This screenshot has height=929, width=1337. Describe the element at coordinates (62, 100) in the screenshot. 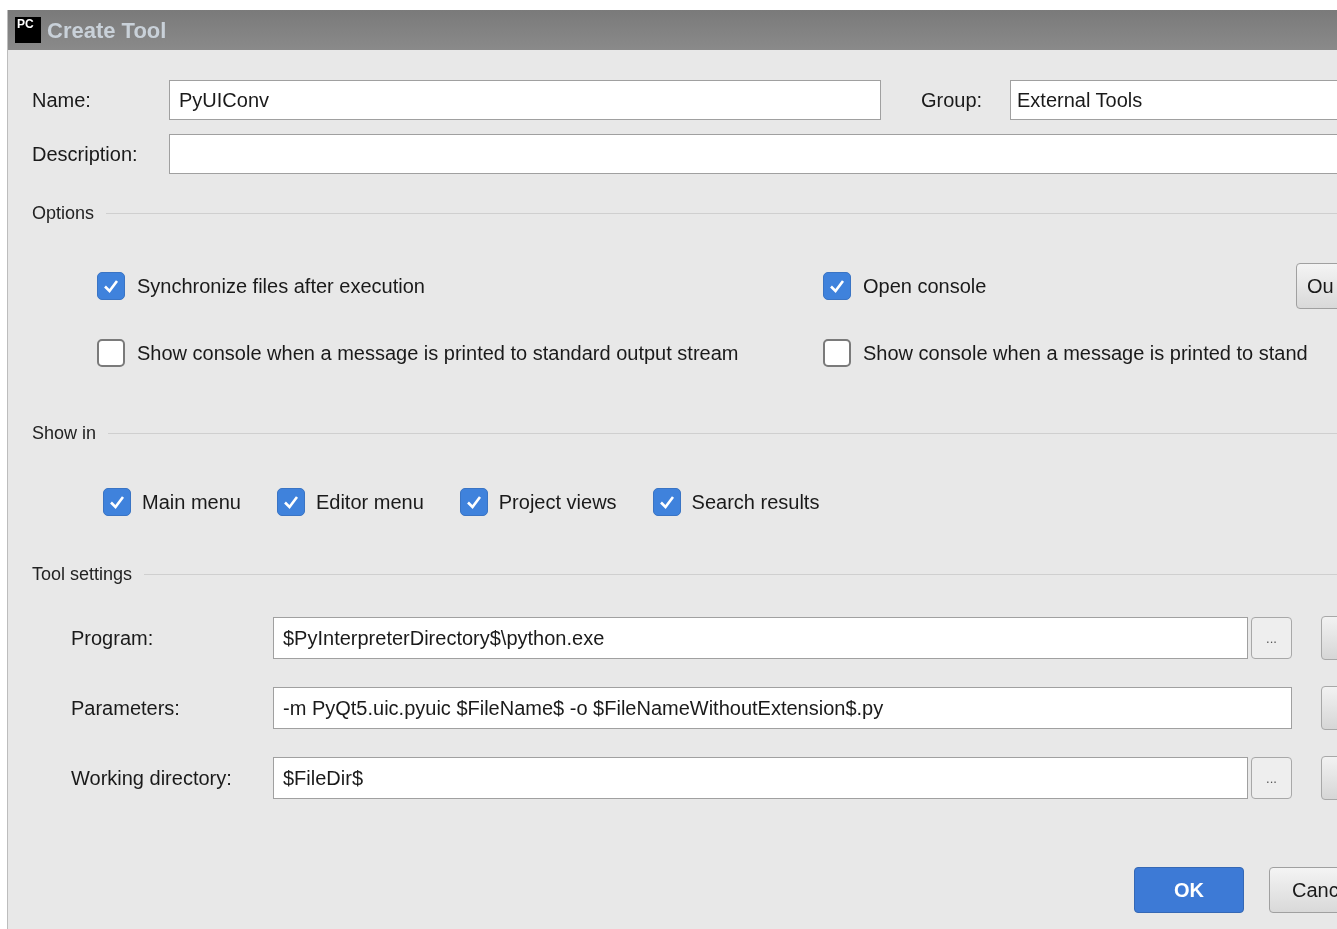

I see `field-label: Name:` at that location.